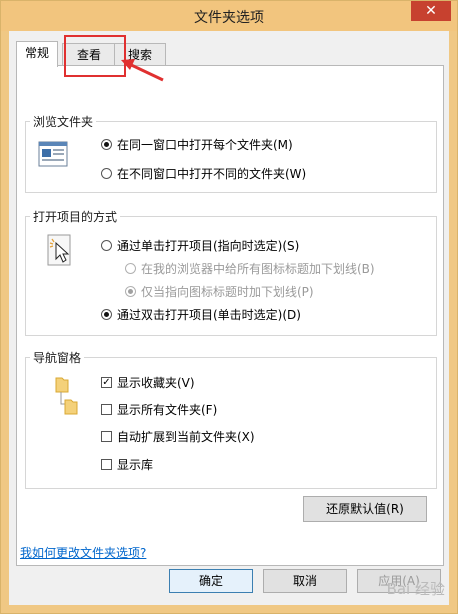  I want to click on restore-defaults-button: 还原默认值(R), so click(365, 509).